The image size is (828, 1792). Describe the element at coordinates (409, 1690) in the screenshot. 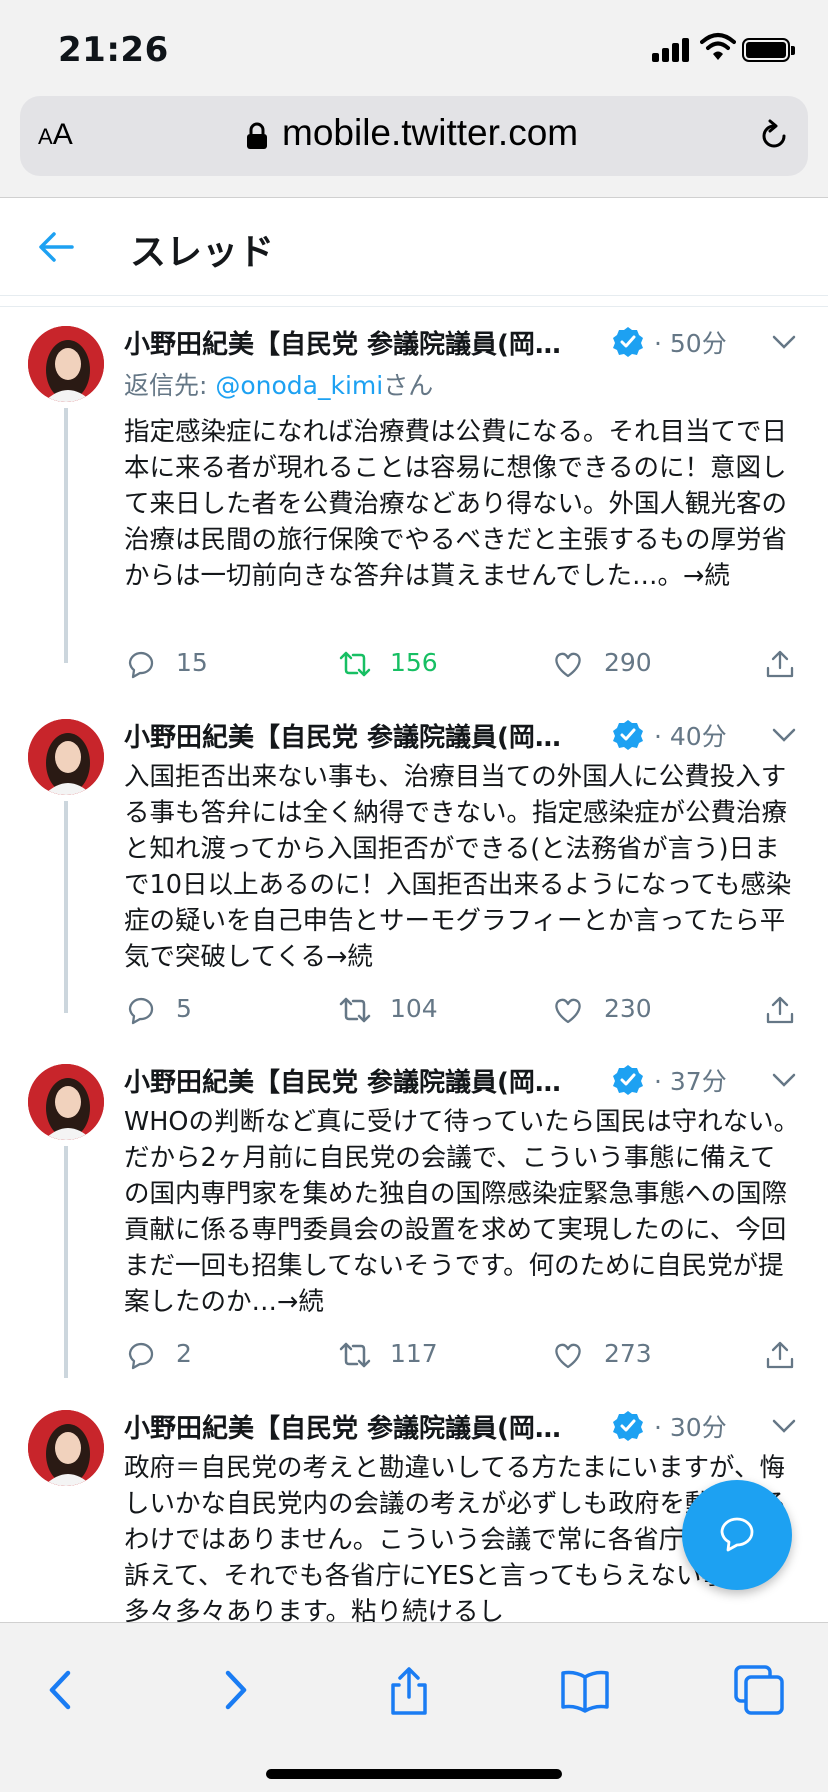

I see `browser-share-icon` at that location.